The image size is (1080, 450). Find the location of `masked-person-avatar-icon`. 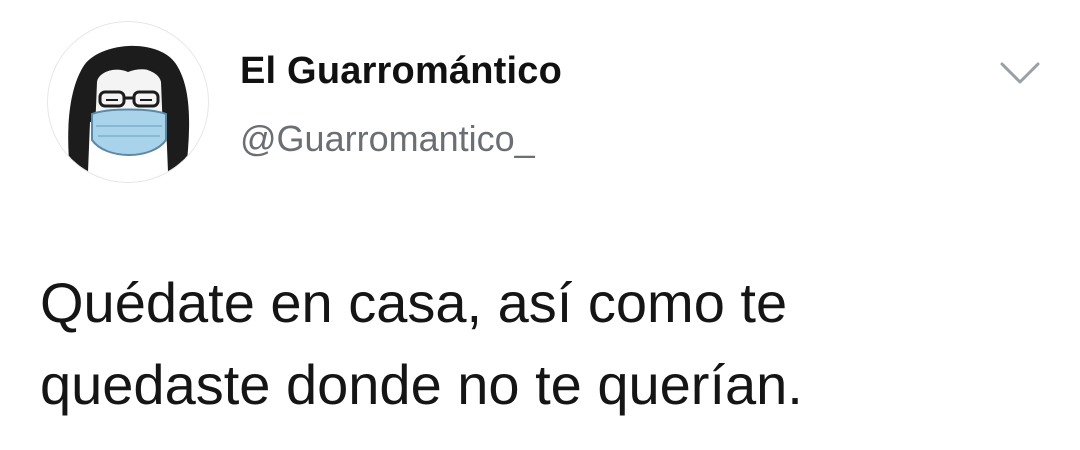

masked-person-avatar-icon is located at coordinates (128, 102).